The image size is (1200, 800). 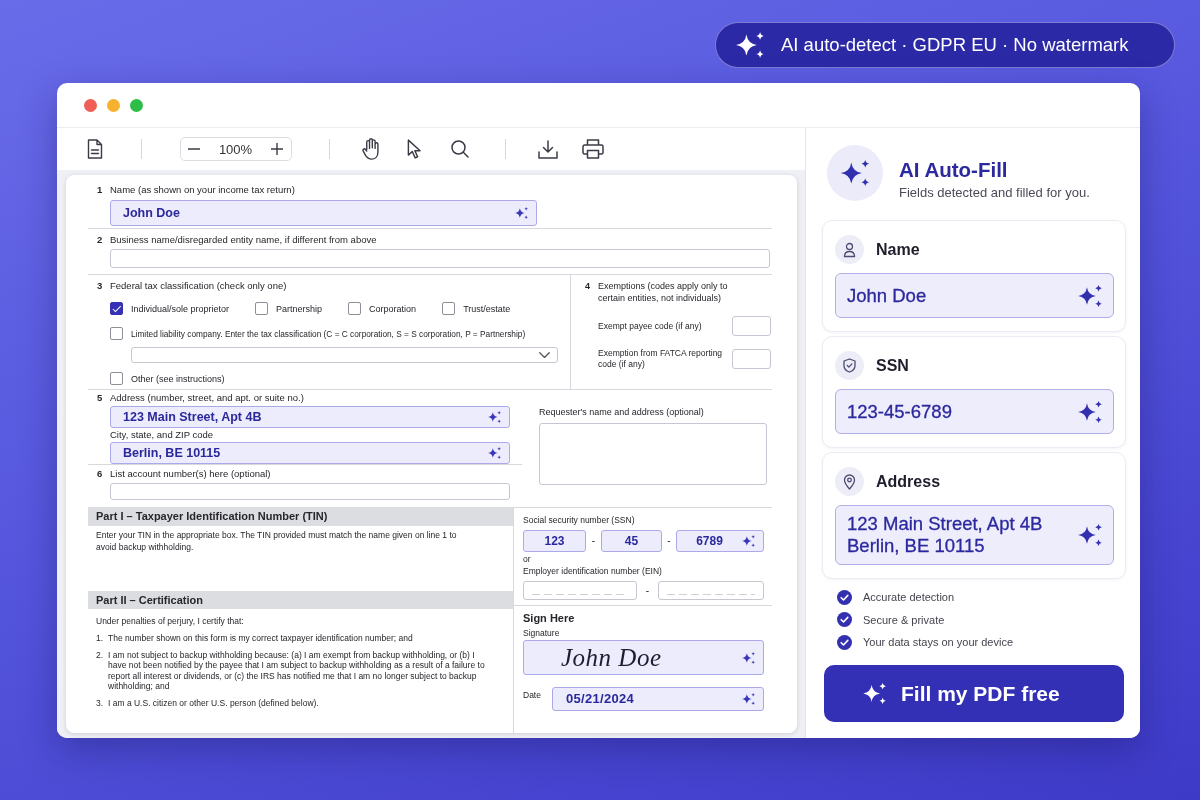 What do you see at coordinates (297, 670) in the screenshot?
I see `certification-item: I am not subject to backup withholding because: (a) I am exempt from backup withholding, or (b) I have not been notified by the payee that I am subject to backup withholding as a result of a failure to report all interest or dividends, or (c) the IRS has notified me that I am no longer subject to backup withholding; and` at bounding box center [297, 670].